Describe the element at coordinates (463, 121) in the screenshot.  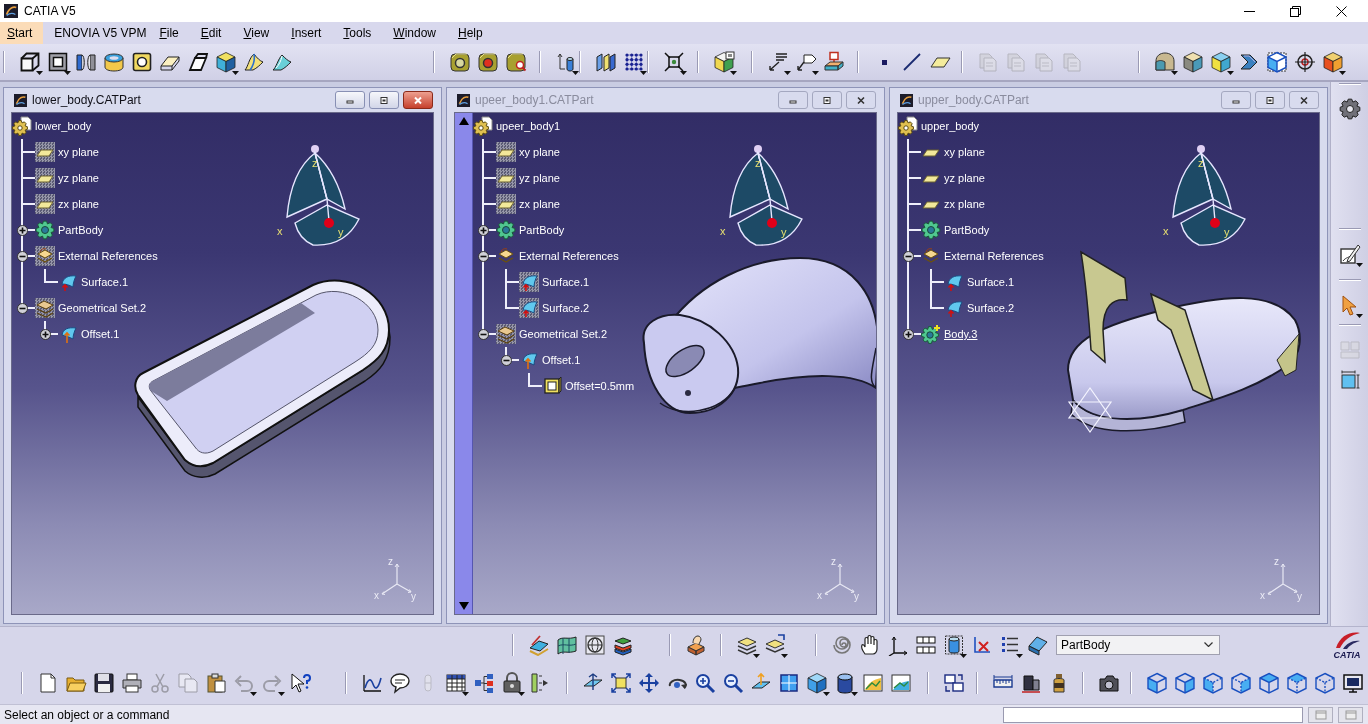
I see `scroll-up-icon` at that location.